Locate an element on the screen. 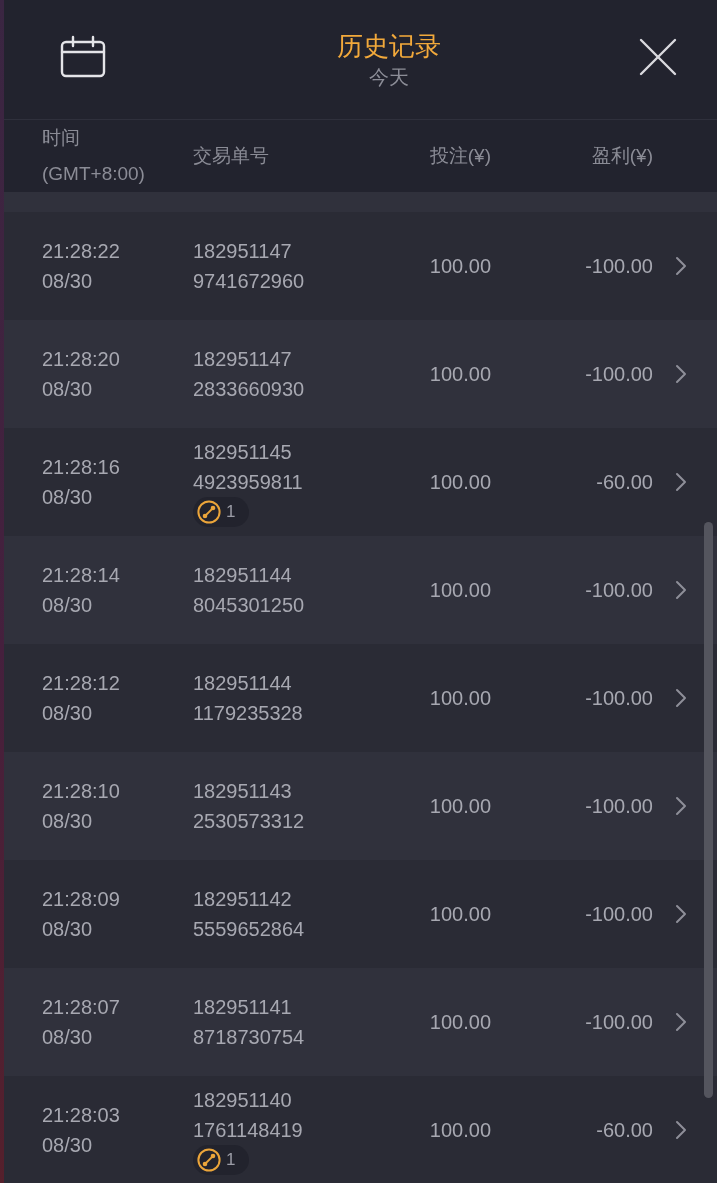 The height and width of the screenshot is (1183, 717). record-time: 21:28:22 is located at coordinates (81, 251).